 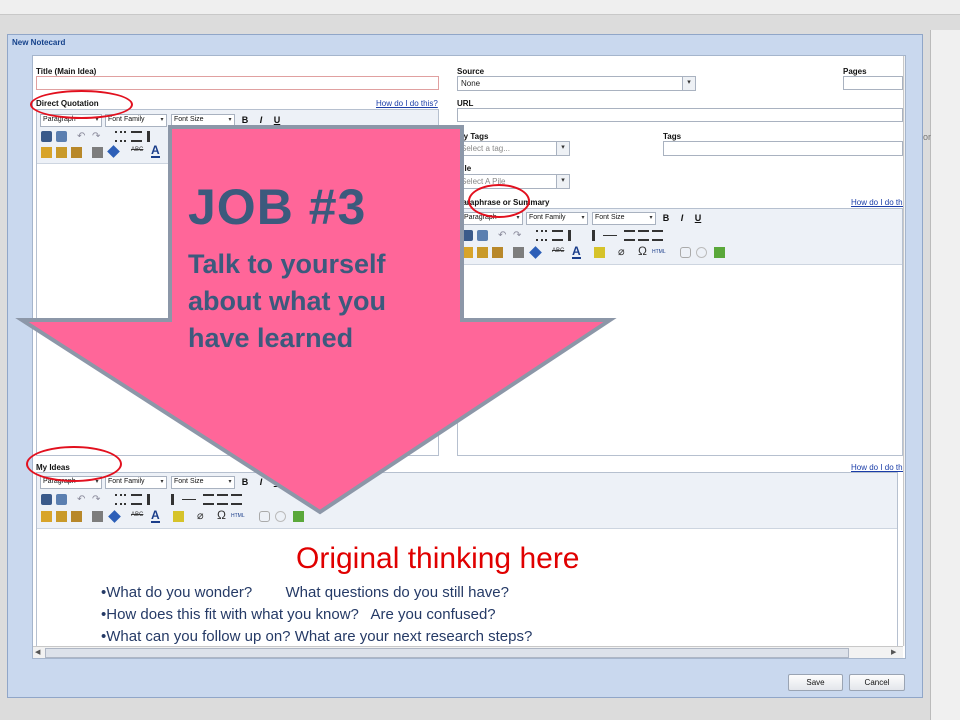 I want to click on direct-quotation-circle, so click(x=81, y=104).